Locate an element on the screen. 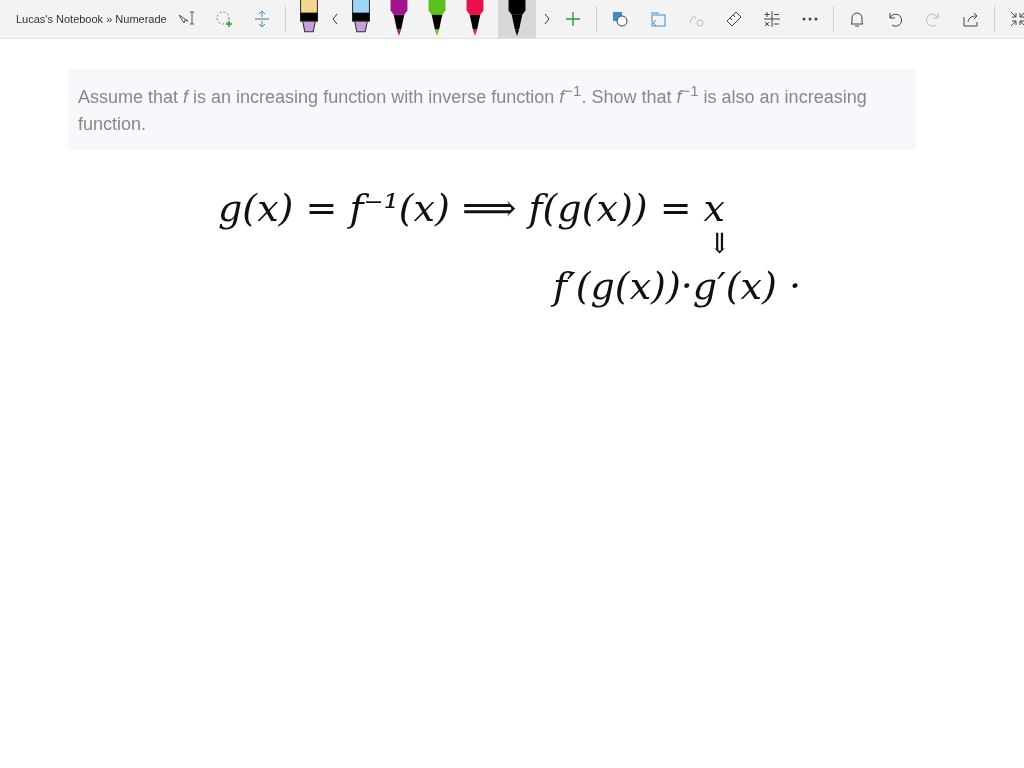  handwritten-equation: g(x) = f⁻¹(x) ⟹ f(g(x)) = x is located at coordinates (472, 208).